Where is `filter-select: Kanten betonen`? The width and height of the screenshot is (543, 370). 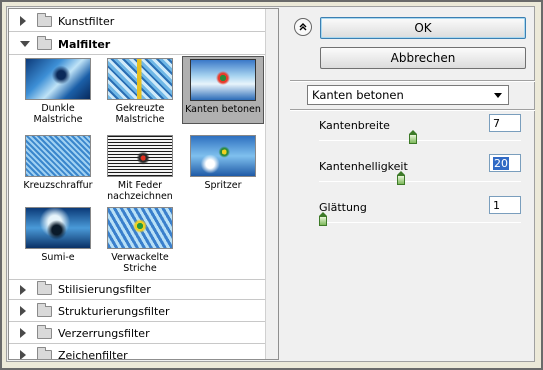 filter-select: Kanten betonen is located at coordinates (408, 95).